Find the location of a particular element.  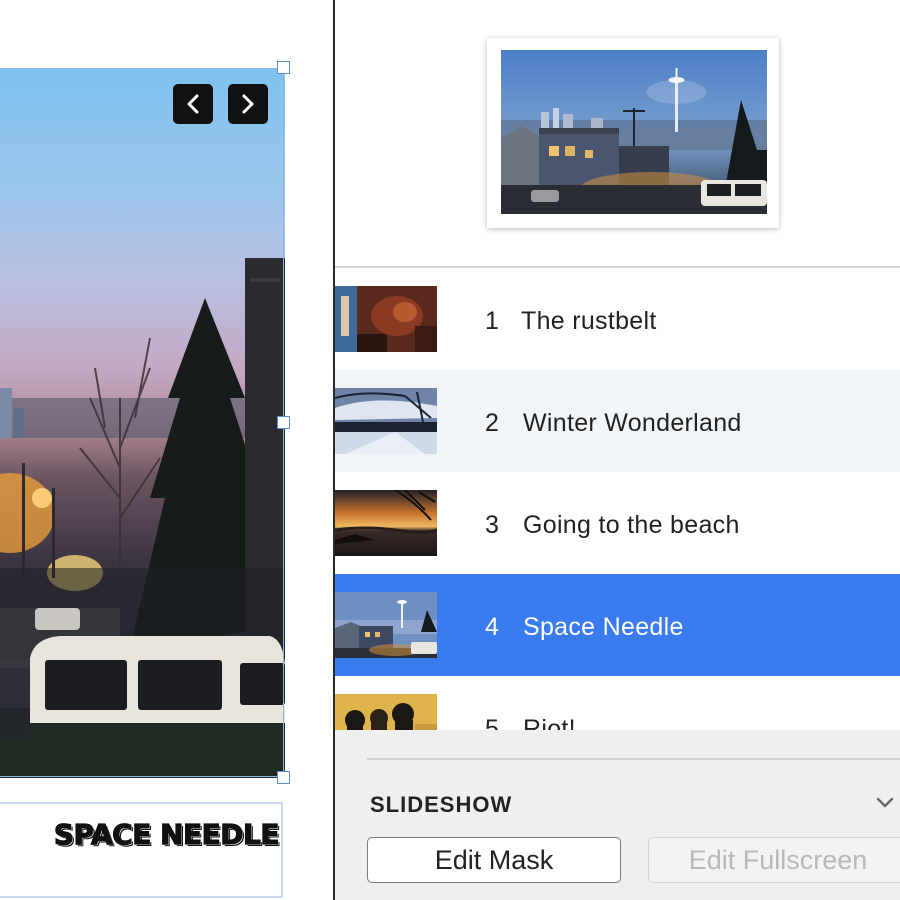

slide-title: Going to the beach is located at coordinates (631, 525).